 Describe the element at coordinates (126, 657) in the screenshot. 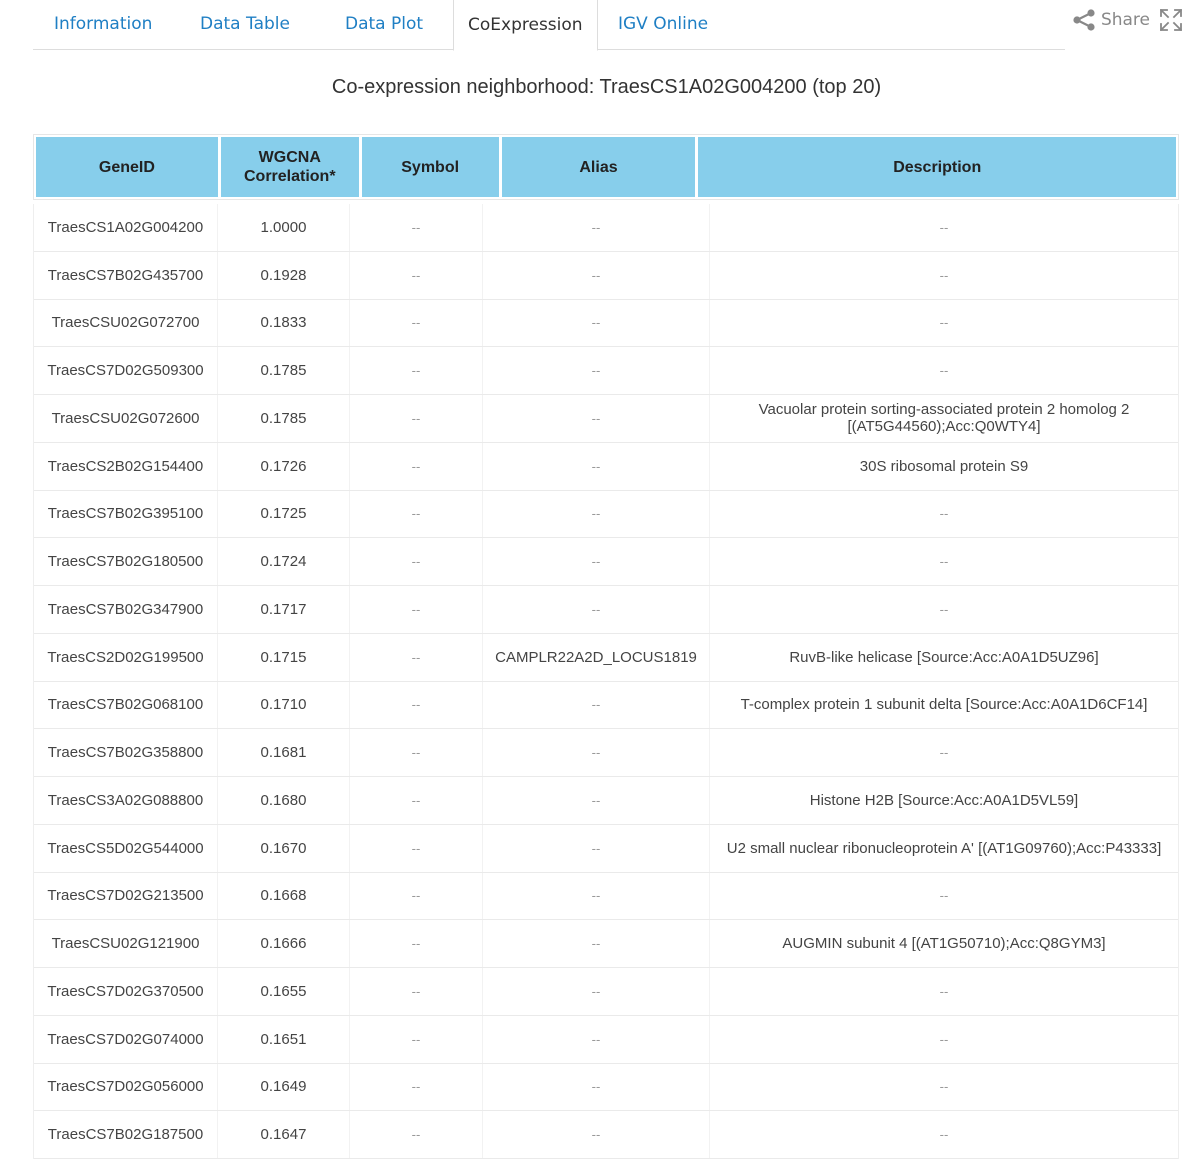

I see `cell-gene-id: TraesCS2D02G199500` at that location.